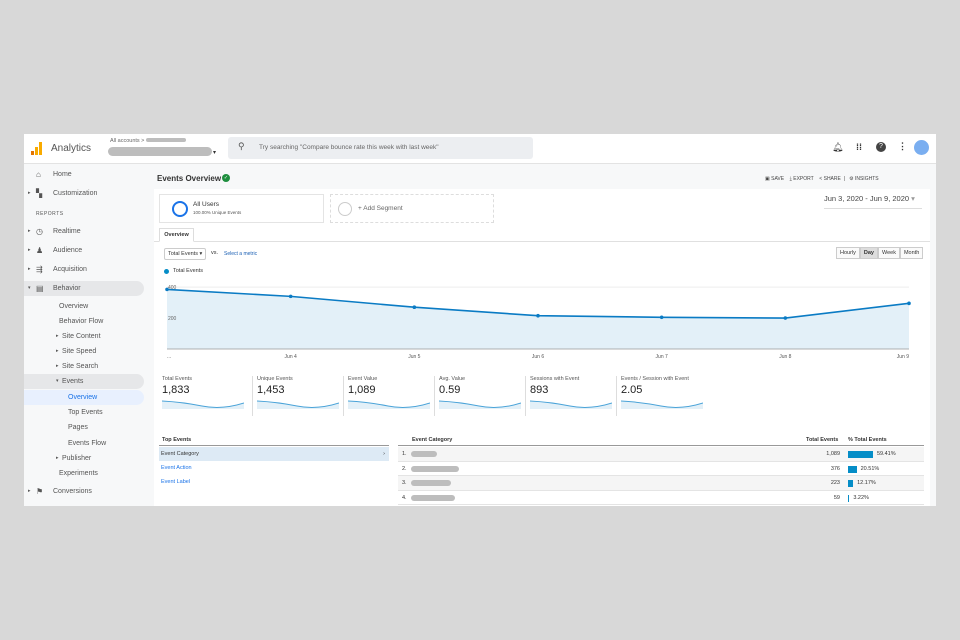  What do you see at coordinates (39, 231) in the screenshot?
I see `realtime-icon: ◷` at bounding box center [39, 231].